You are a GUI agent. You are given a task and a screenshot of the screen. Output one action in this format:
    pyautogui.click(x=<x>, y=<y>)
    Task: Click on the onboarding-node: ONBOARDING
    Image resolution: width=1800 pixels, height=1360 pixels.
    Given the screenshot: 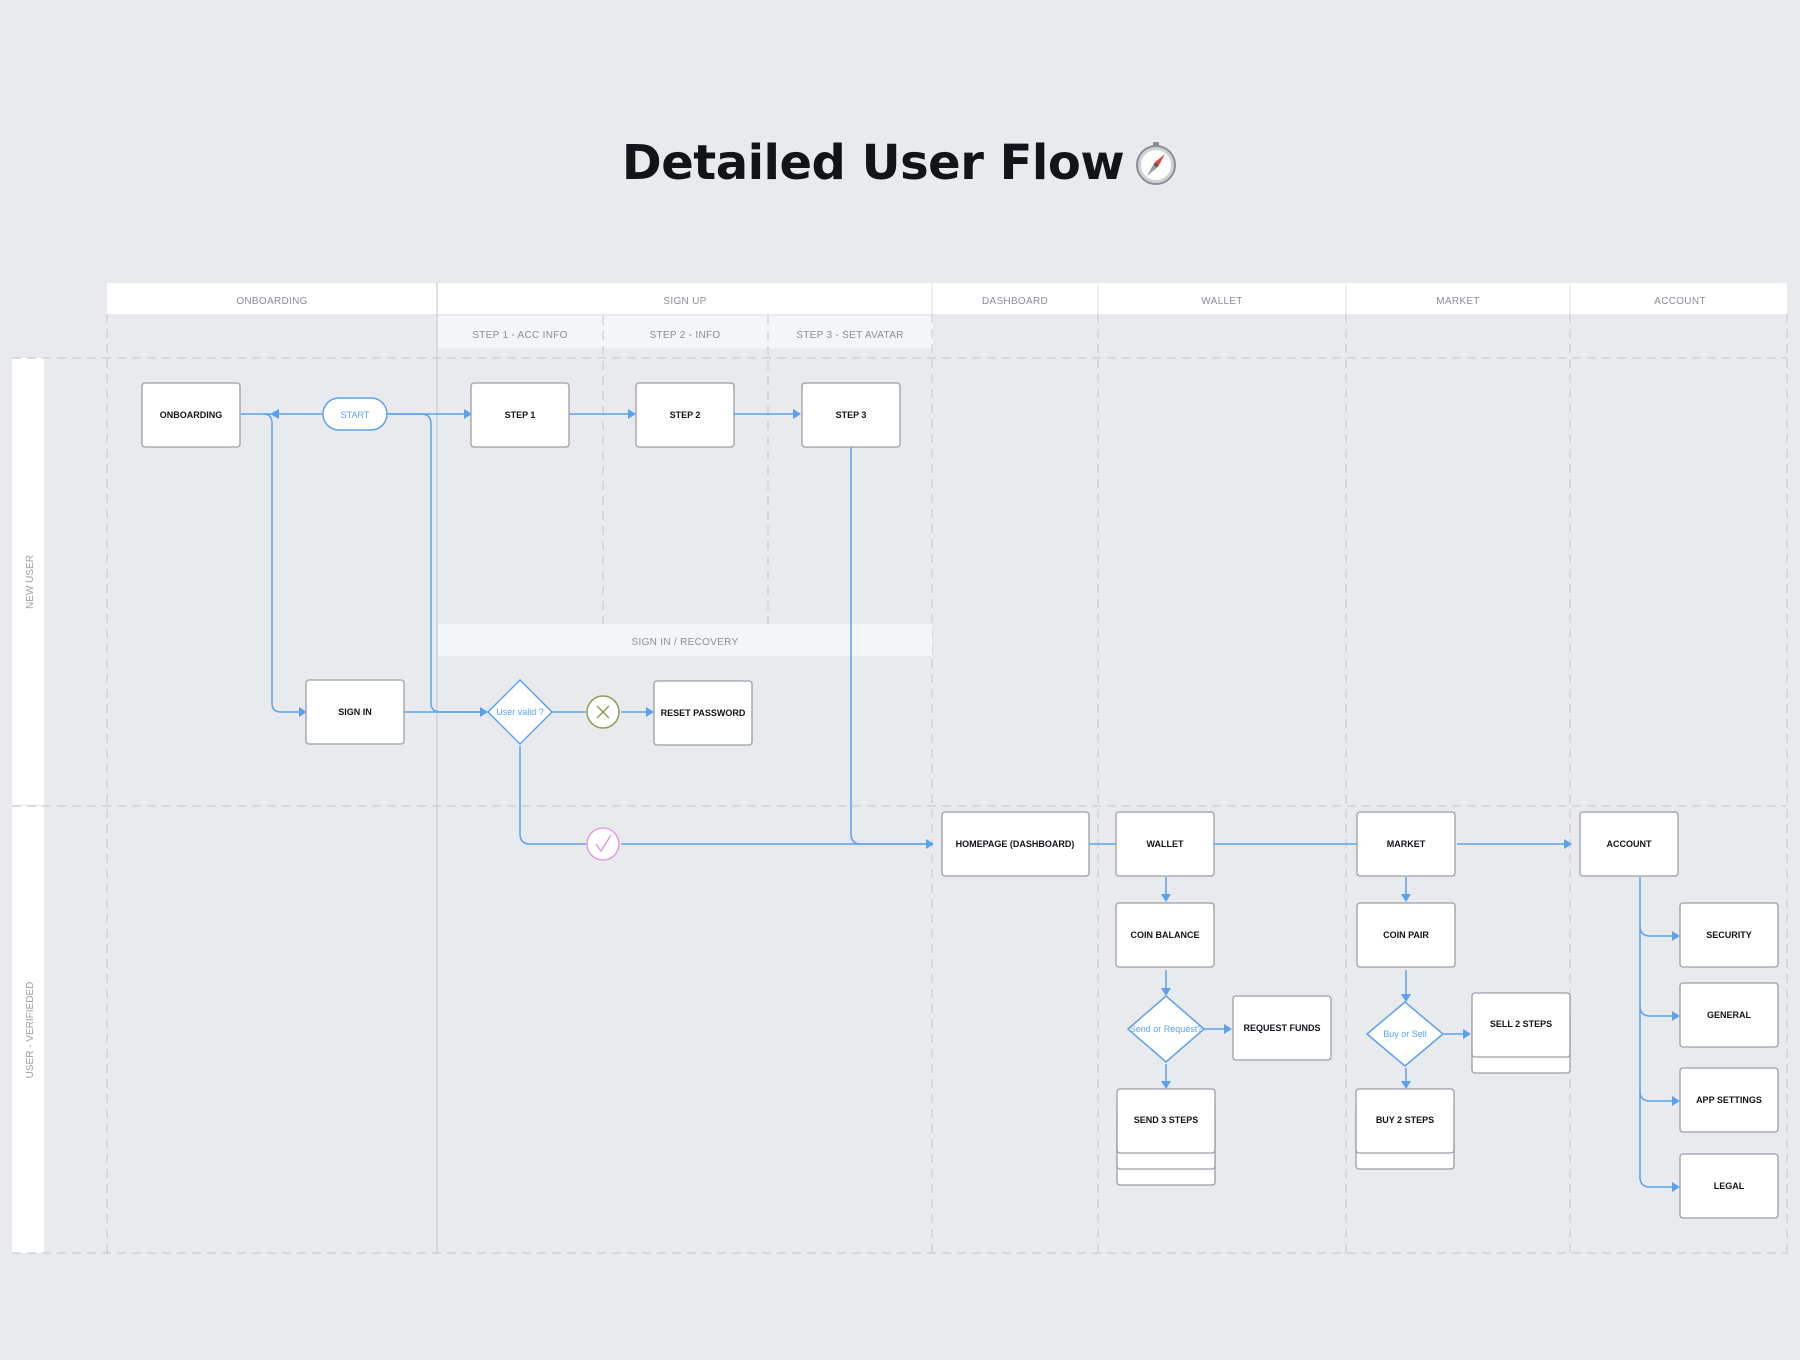 What is the action you would take?
    pyautogui.click(x=191, y=415)
    